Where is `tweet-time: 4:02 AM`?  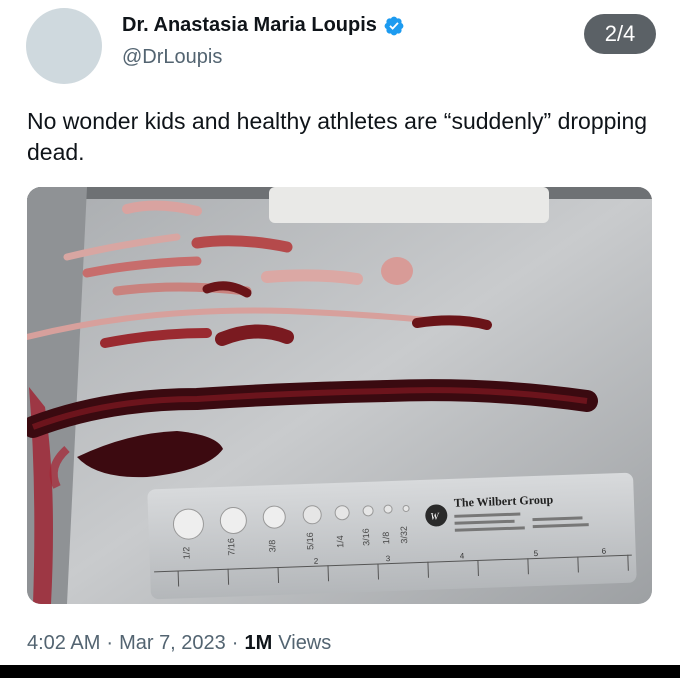 tweet-time: 4:02 AM is located at coordinates (63, 643).